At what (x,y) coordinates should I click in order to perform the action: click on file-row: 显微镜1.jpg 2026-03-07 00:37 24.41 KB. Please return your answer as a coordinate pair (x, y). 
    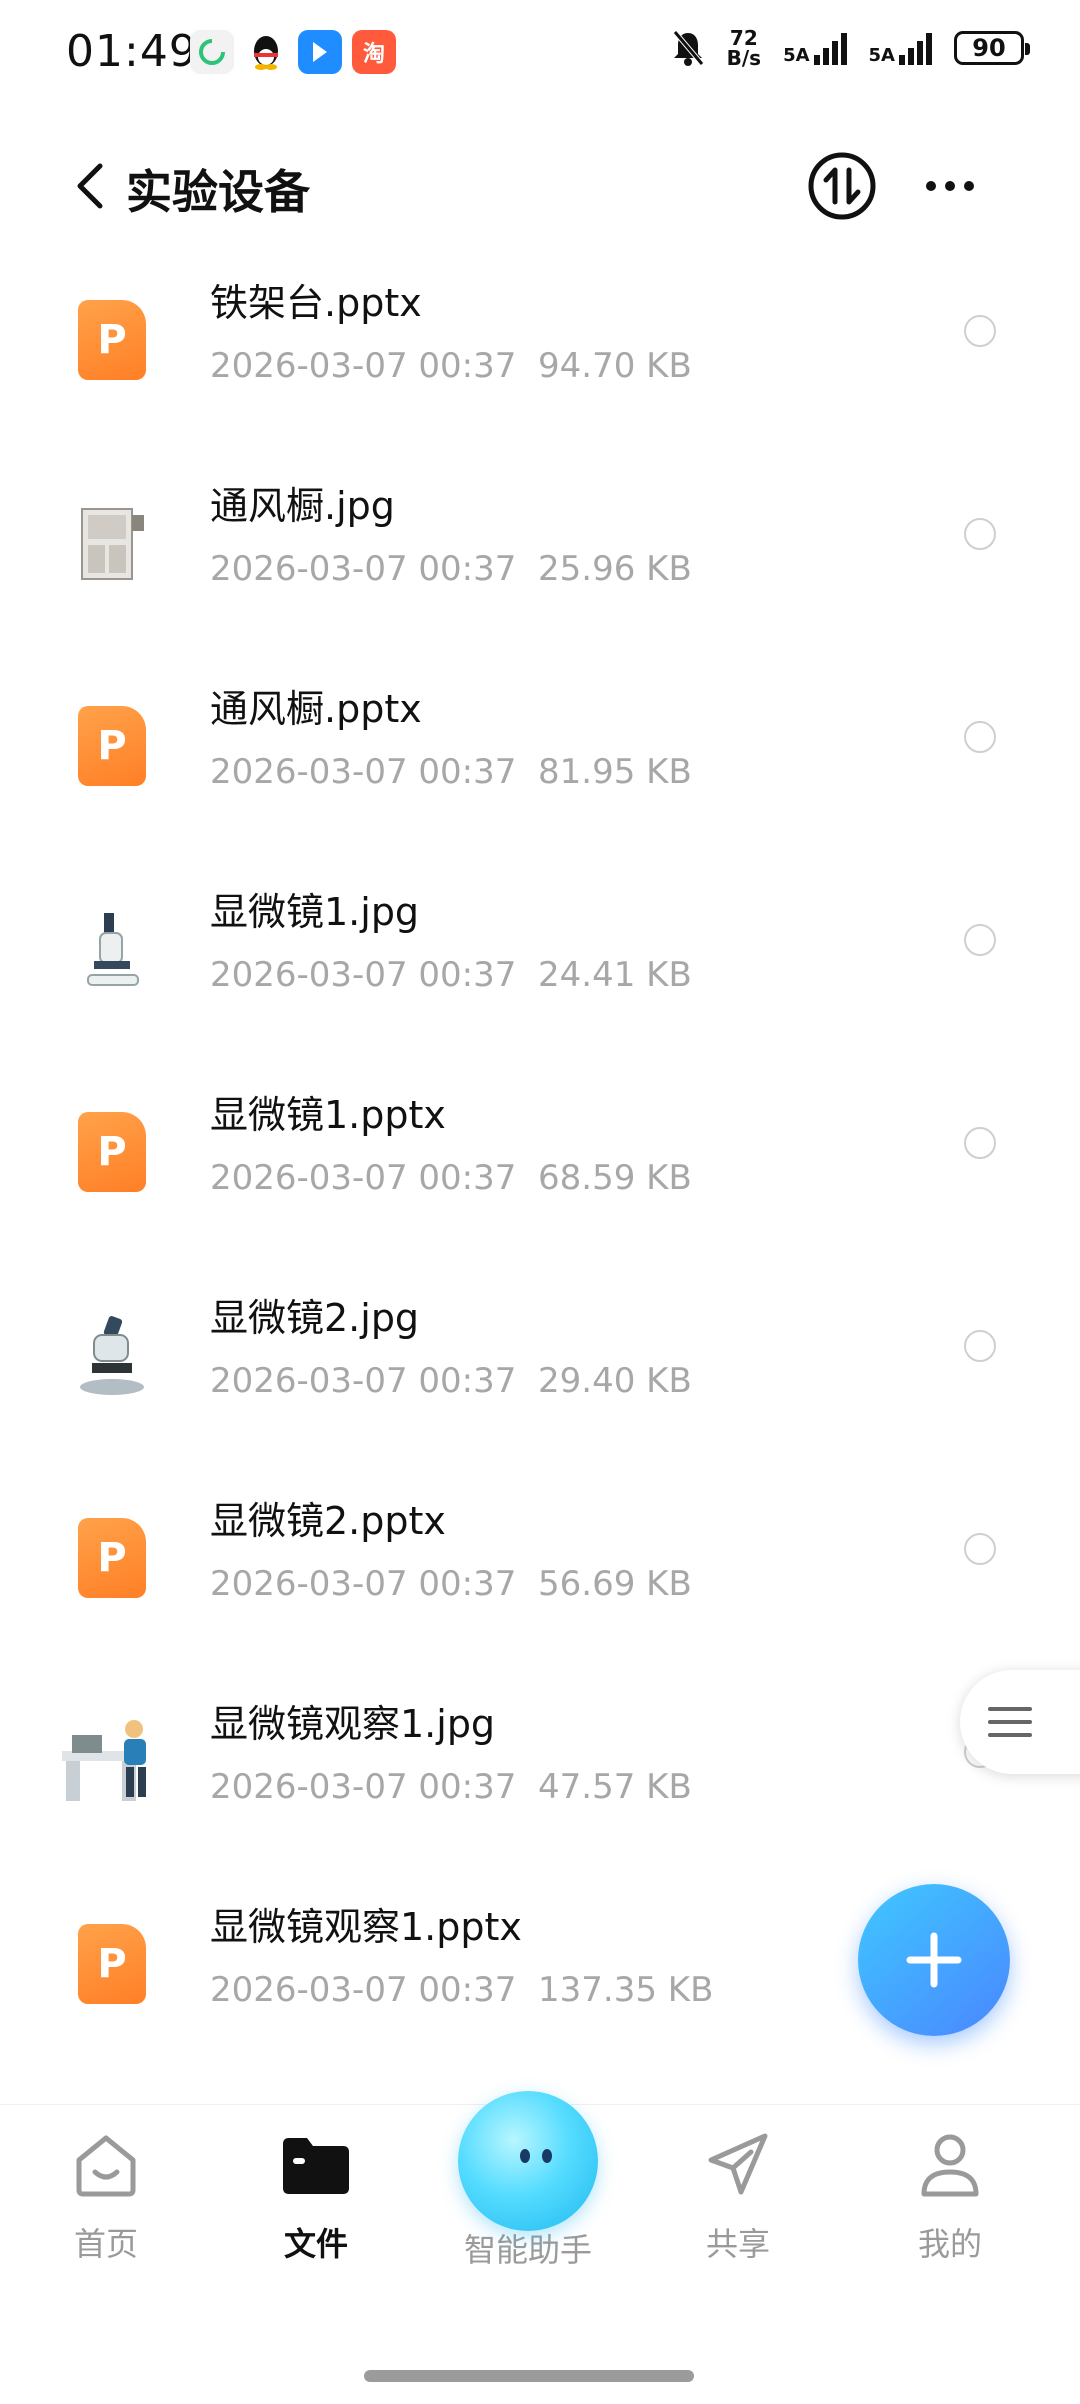
    Looking at the image, I should click on (540, 961).